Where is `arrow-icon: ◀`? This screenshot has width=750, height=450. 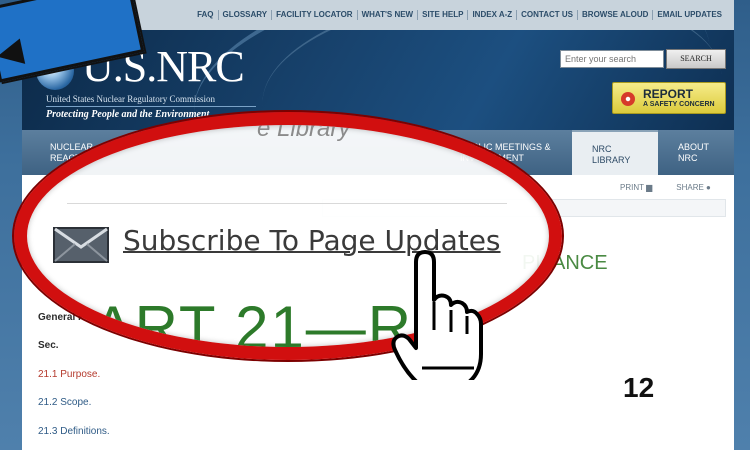 arrow-icon: ◀ is located at coordinates (13, 52).